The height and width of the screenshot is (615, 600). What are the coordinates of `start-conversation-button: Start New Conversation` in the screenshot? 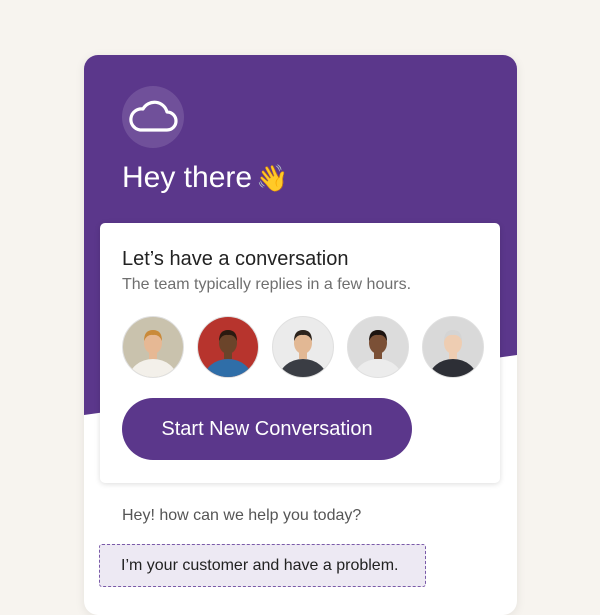 It's located at (267, 429).